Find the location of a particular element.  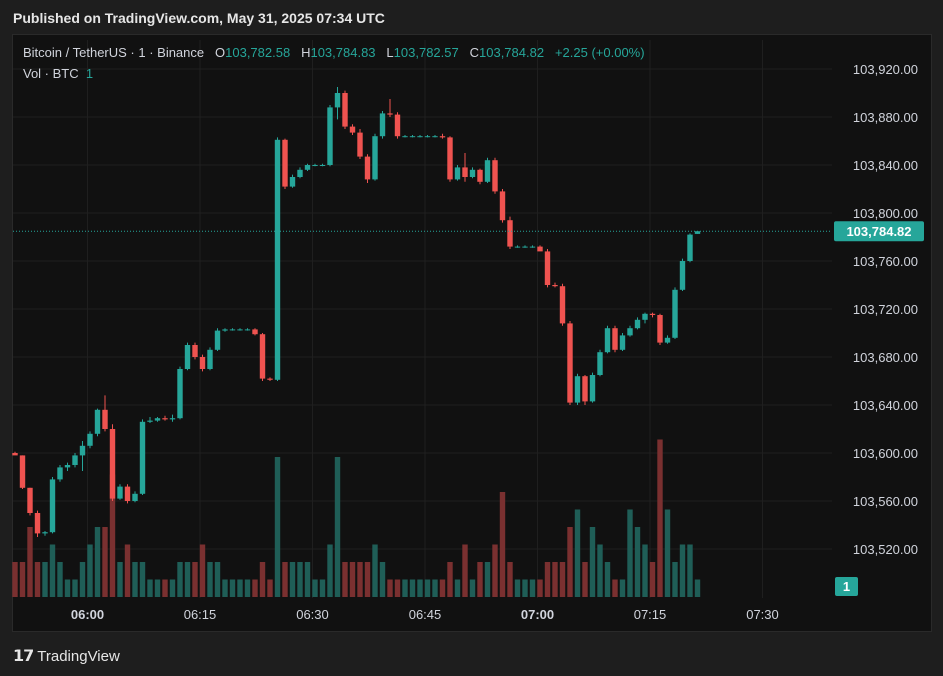

volume-tag-label: 1 is located at coordinates (846, 586).